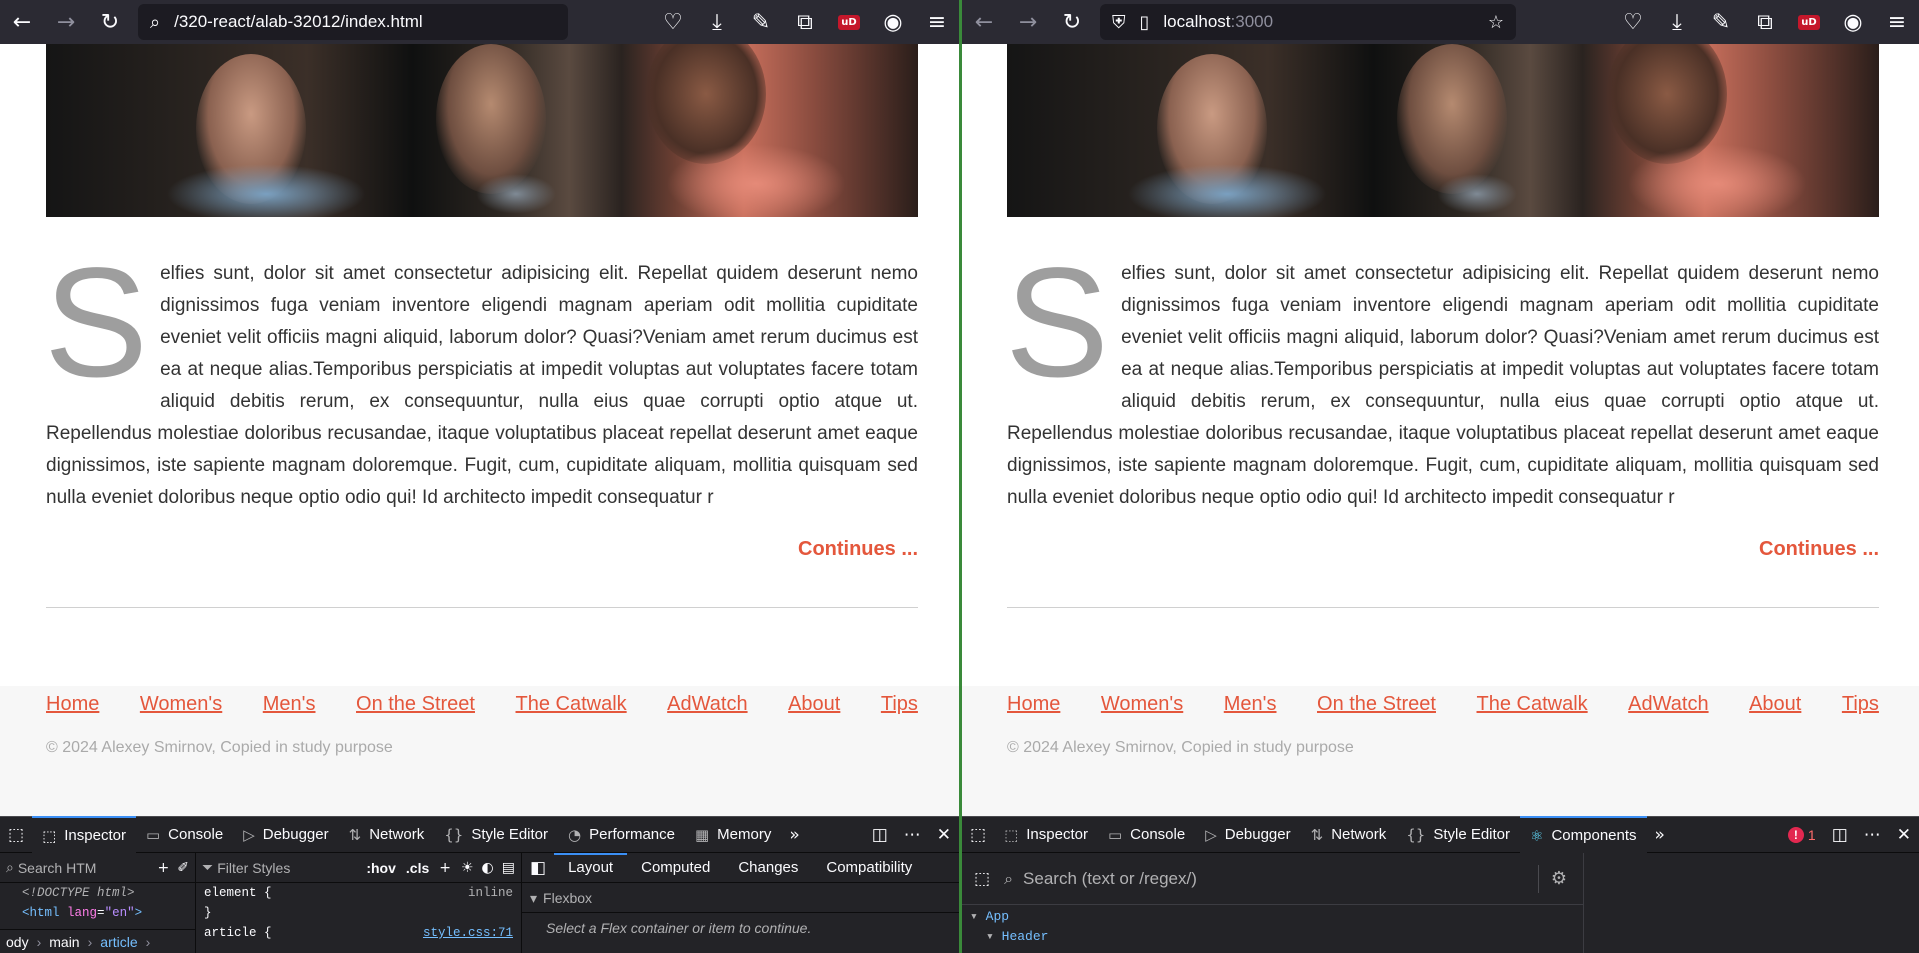 This screenshot has height=953, width=1919. I want to click on chevron-down-icon: ▾, so click(534, 899).